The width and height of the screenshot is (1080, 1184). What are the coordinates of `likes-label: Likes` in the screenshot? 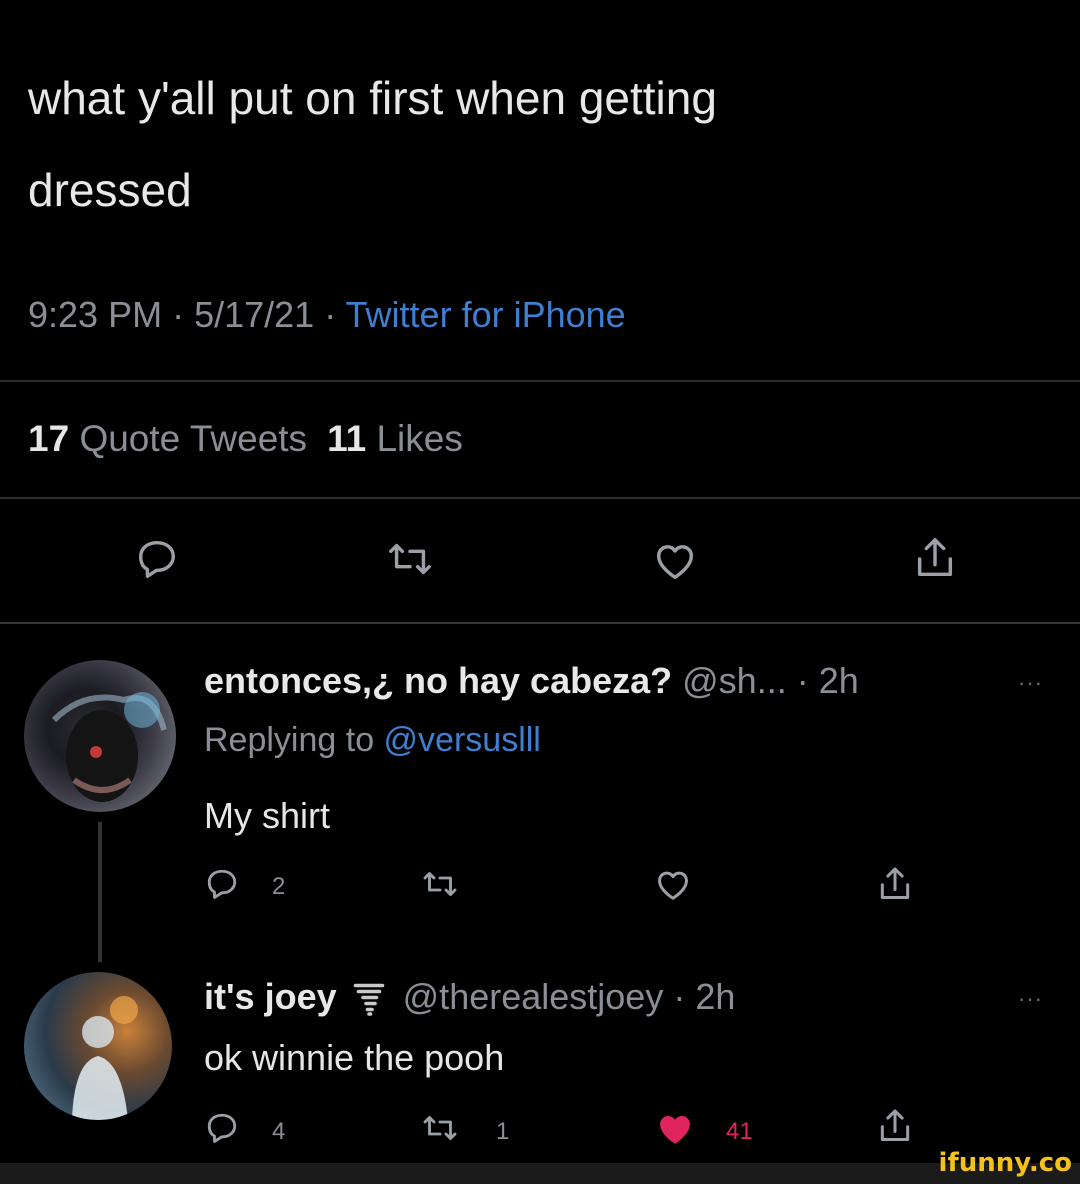 It's located at (419, 438).